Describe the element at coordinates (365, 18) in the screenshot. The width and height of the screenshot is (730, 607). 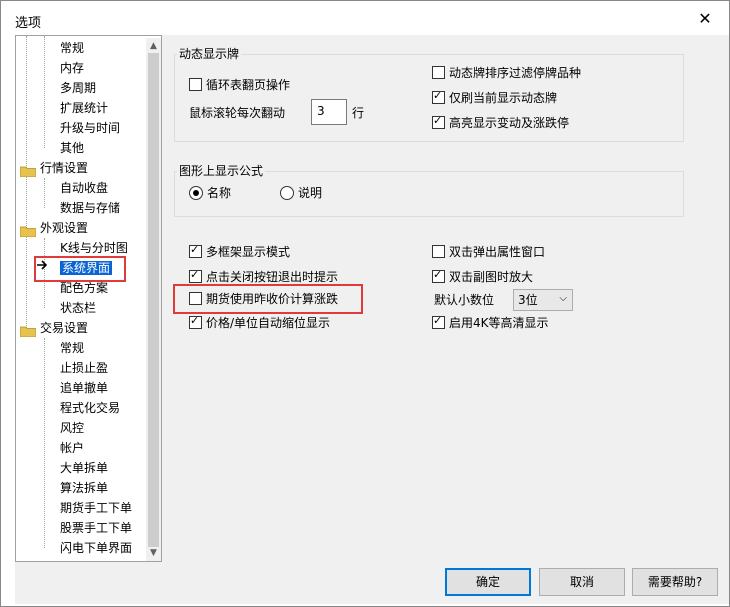
I see `title-bar: 选项 ✕` at that location.